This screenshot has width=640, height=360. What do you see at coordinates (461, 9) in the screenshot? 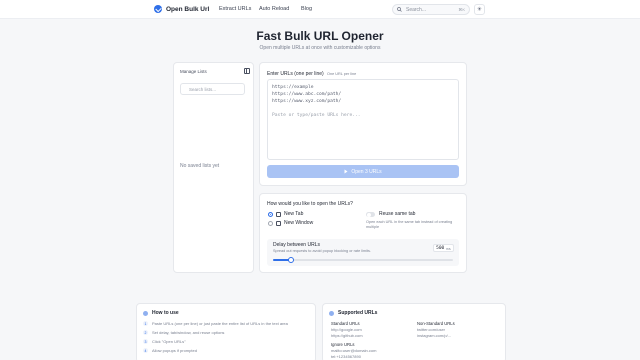
I see `search-shortcut: ⌘K` at bounding box center [461, 9].